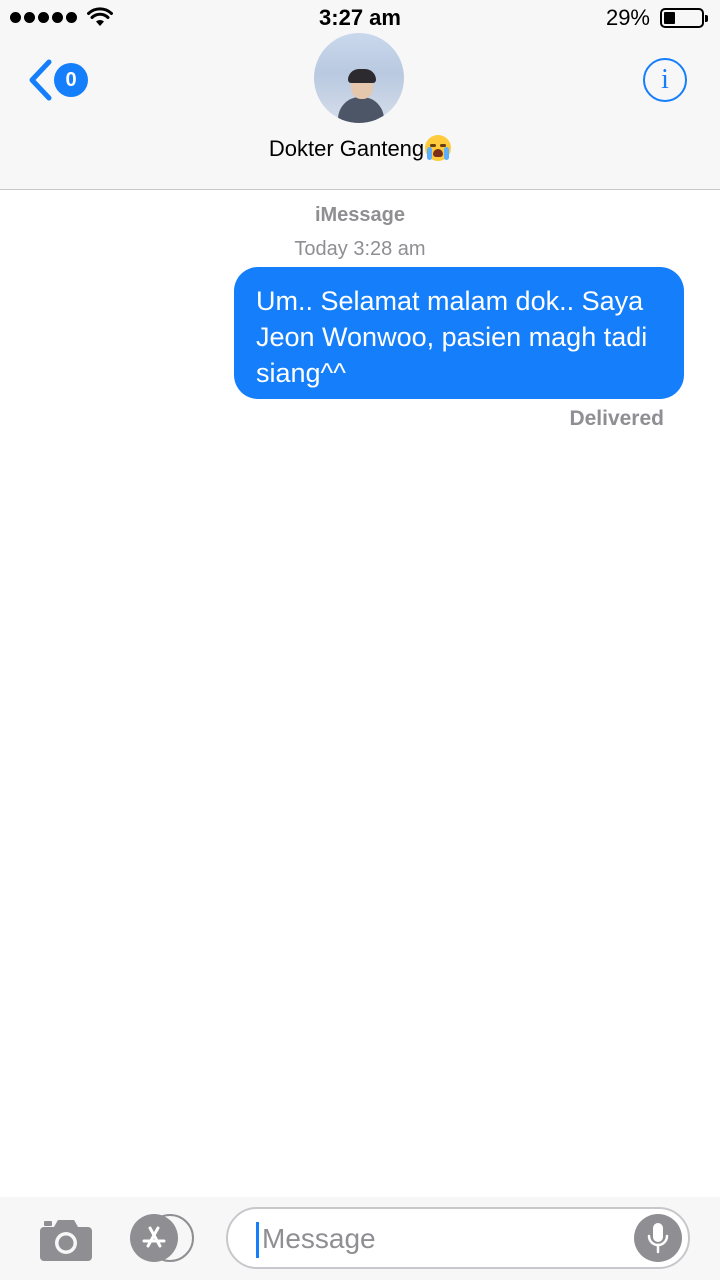 The image size is (720, 1280). I want to click on contact-name-text: Dokter Ganteng, so click(346, 148).